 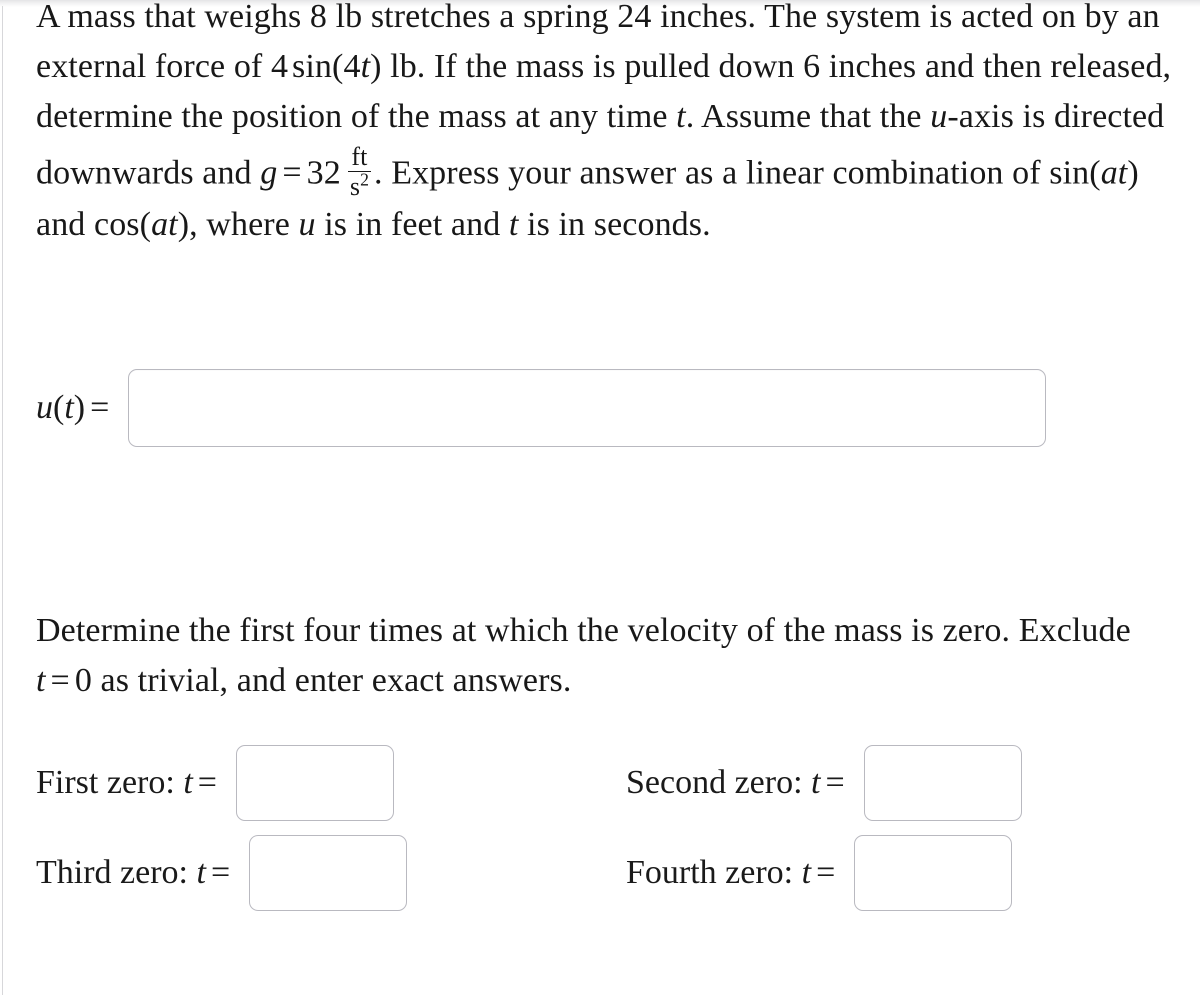 I want to click on first-zero-equals-sign: =, so click(x=207, y=782).